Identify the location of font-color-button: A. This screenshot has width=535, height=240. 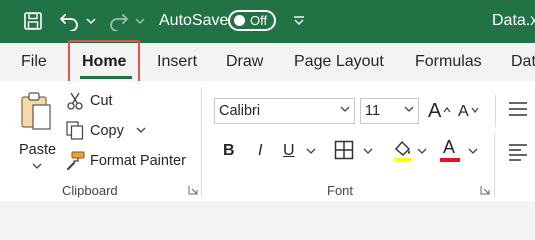
(451, 150).